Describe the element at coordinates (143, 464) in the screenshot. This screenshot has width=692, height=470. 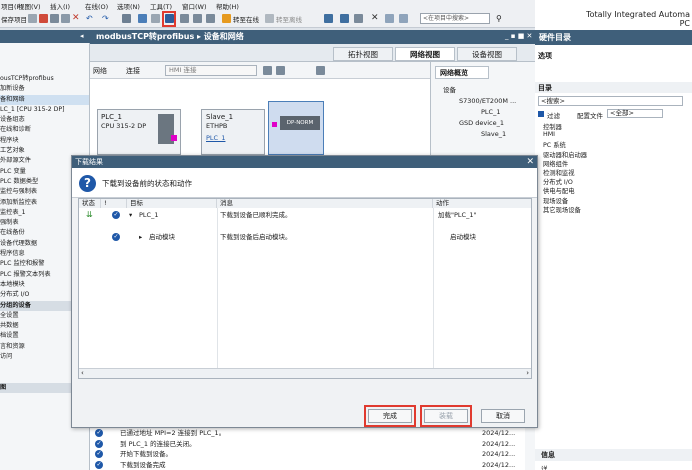
I see `message-text: 下载到设备完成` at that location.